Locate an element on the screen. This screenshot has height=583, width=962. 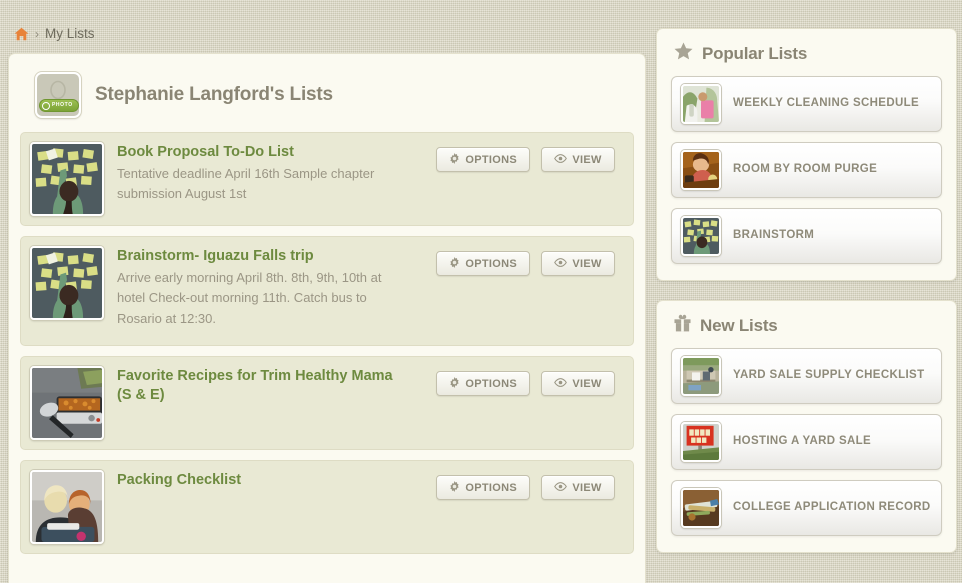
breadcrumb: › My Lists is located at coordinates (54, 34).